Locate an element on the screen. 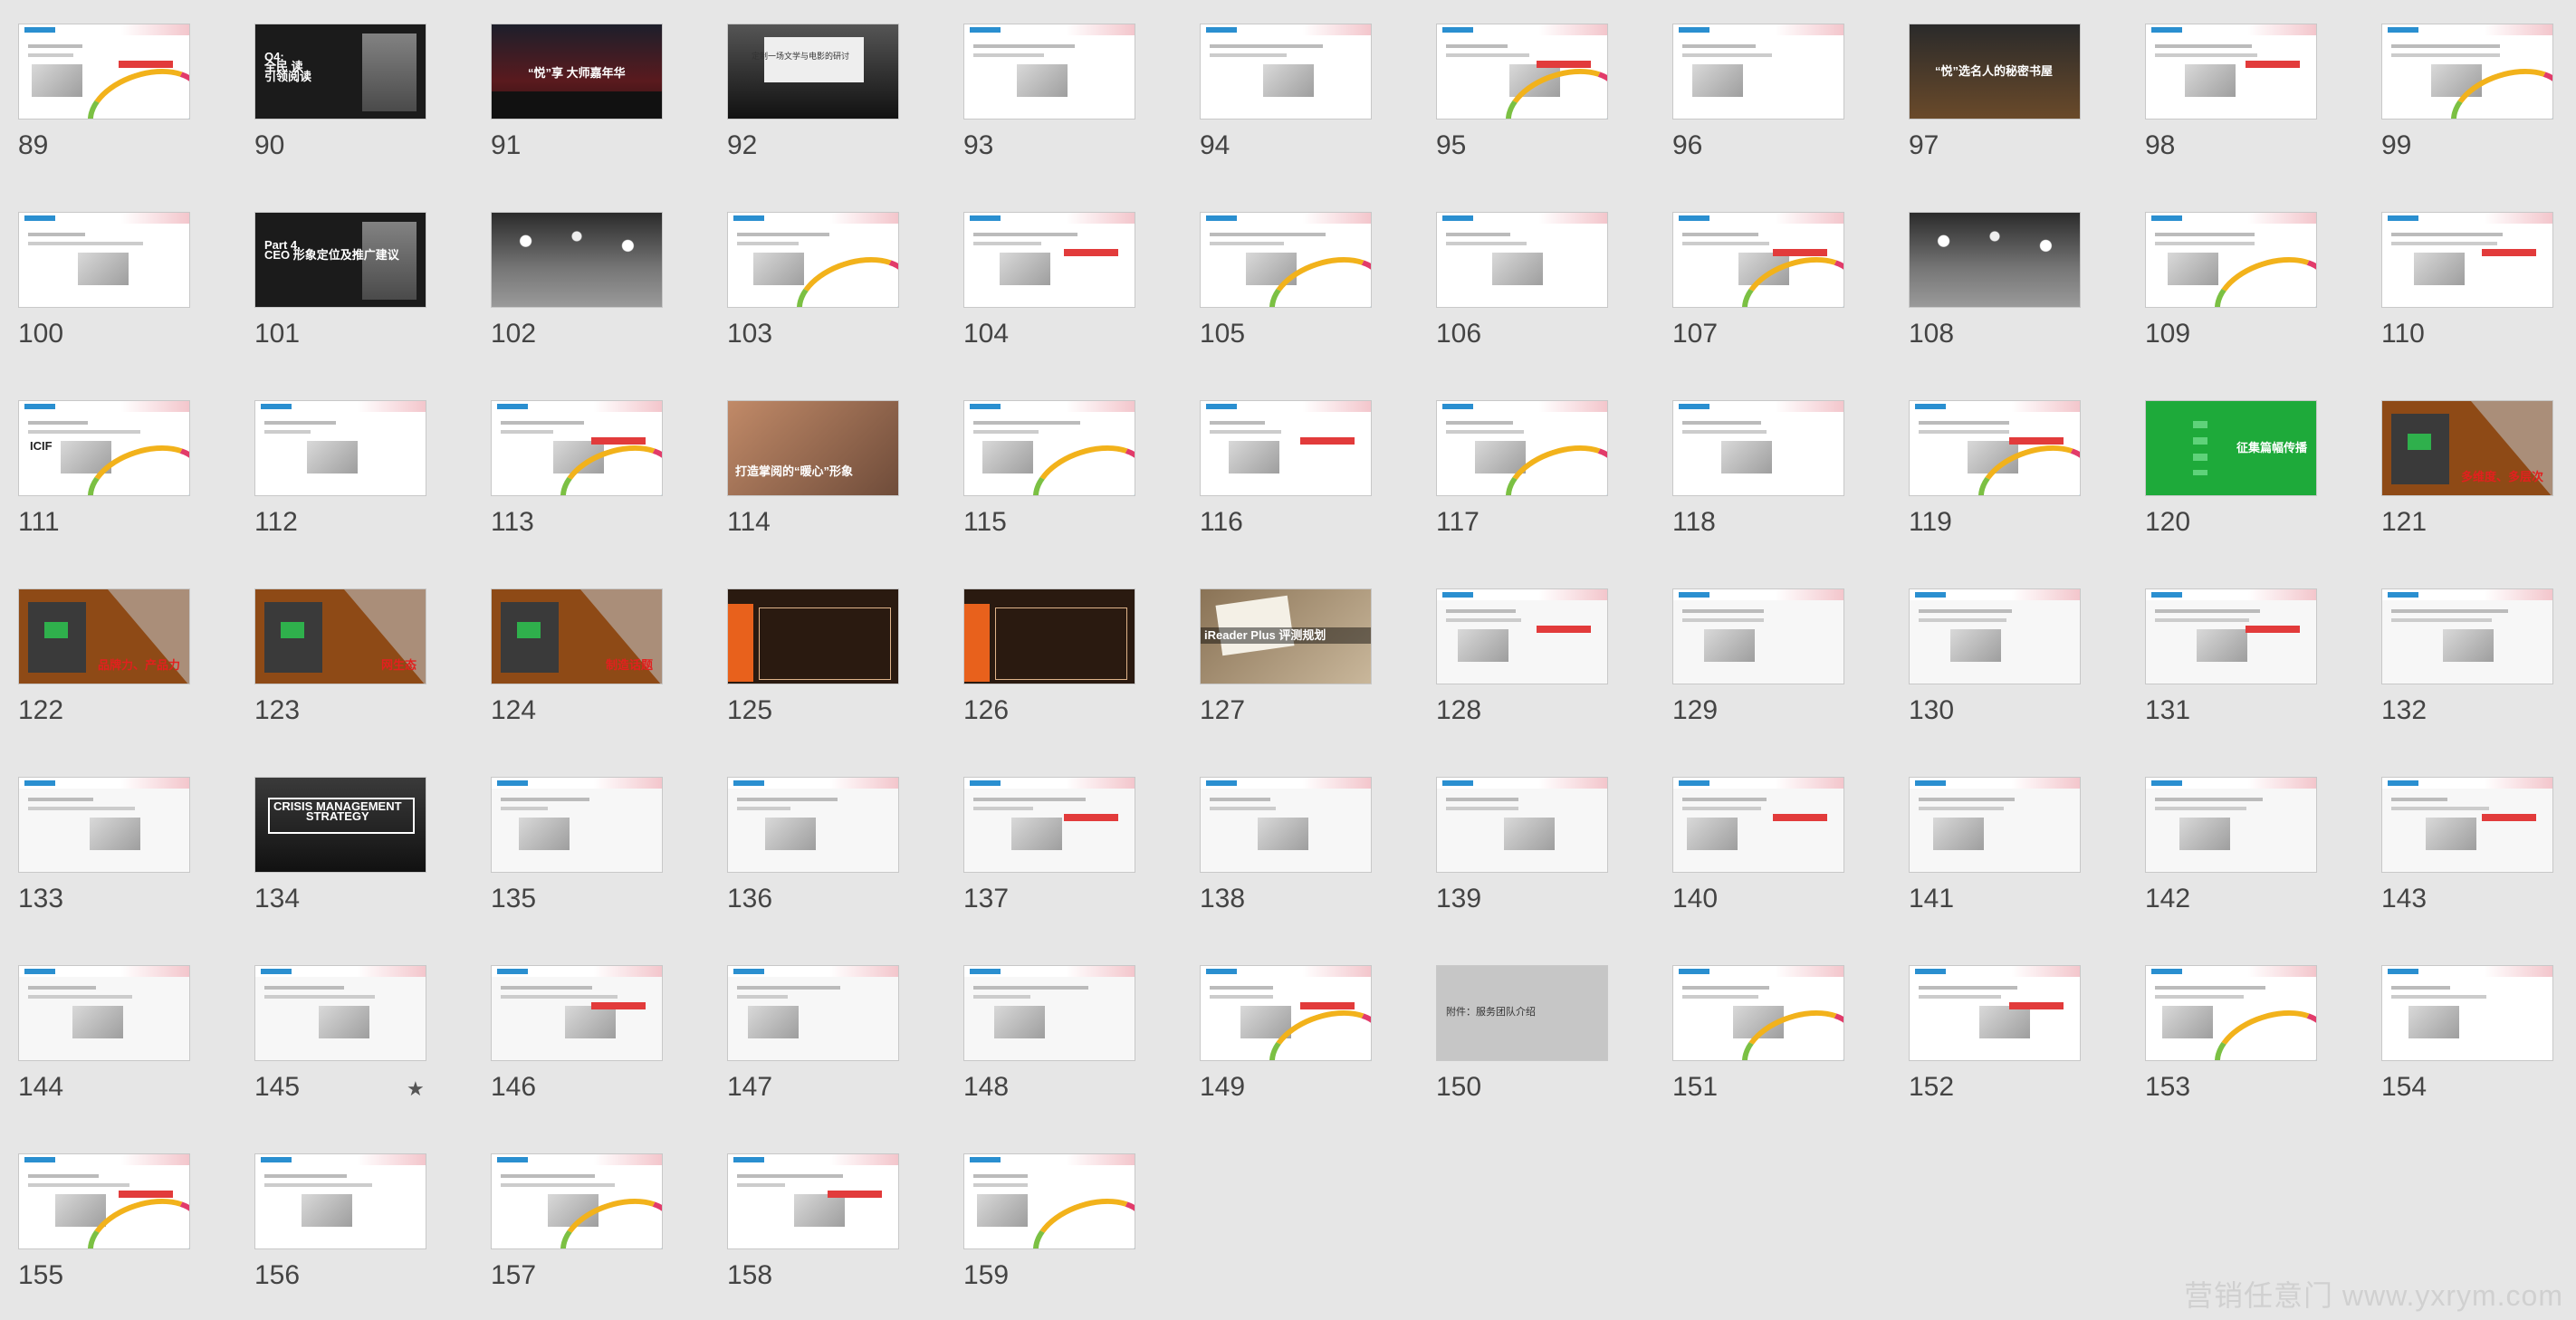  slide-thumbnail-cell: 130 is located at coordinates (1995, 656).